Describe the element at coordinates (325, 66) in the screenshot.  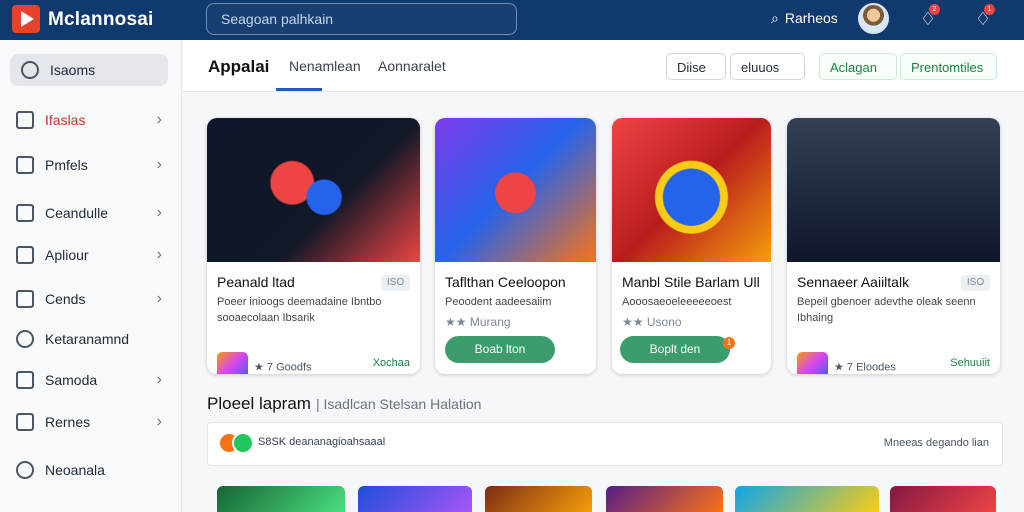
I see `tab-nenamlean: Nenamlean` at that location.